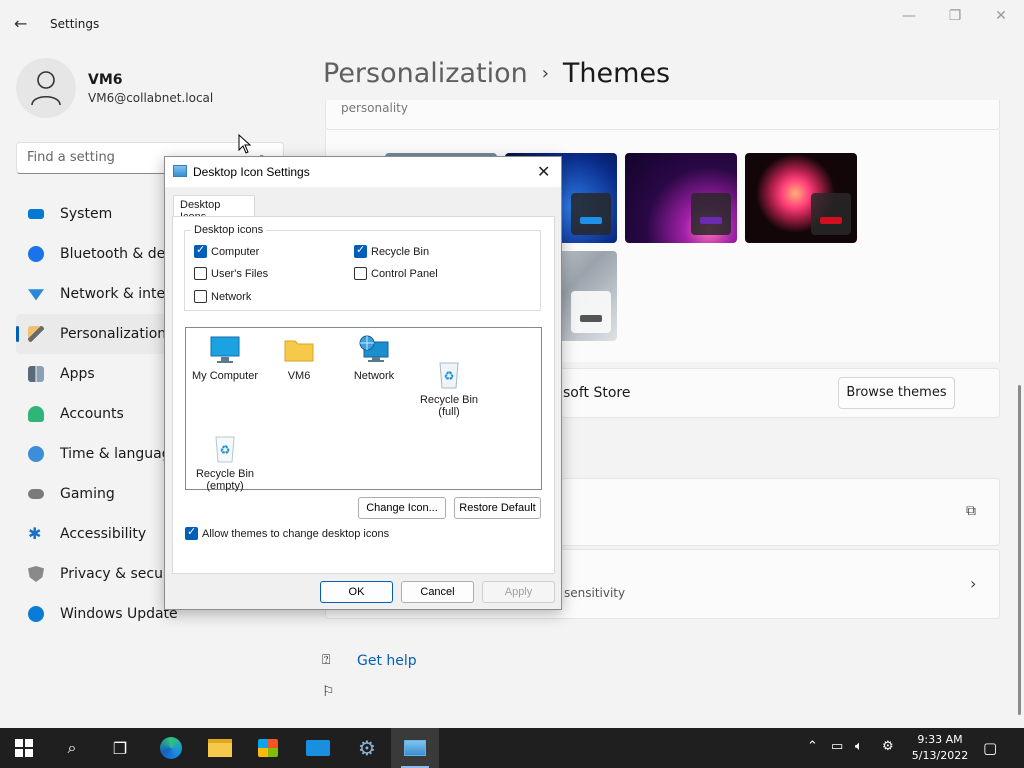  I want to click on sensitivity-text: sensitivity, so click(595, 593).